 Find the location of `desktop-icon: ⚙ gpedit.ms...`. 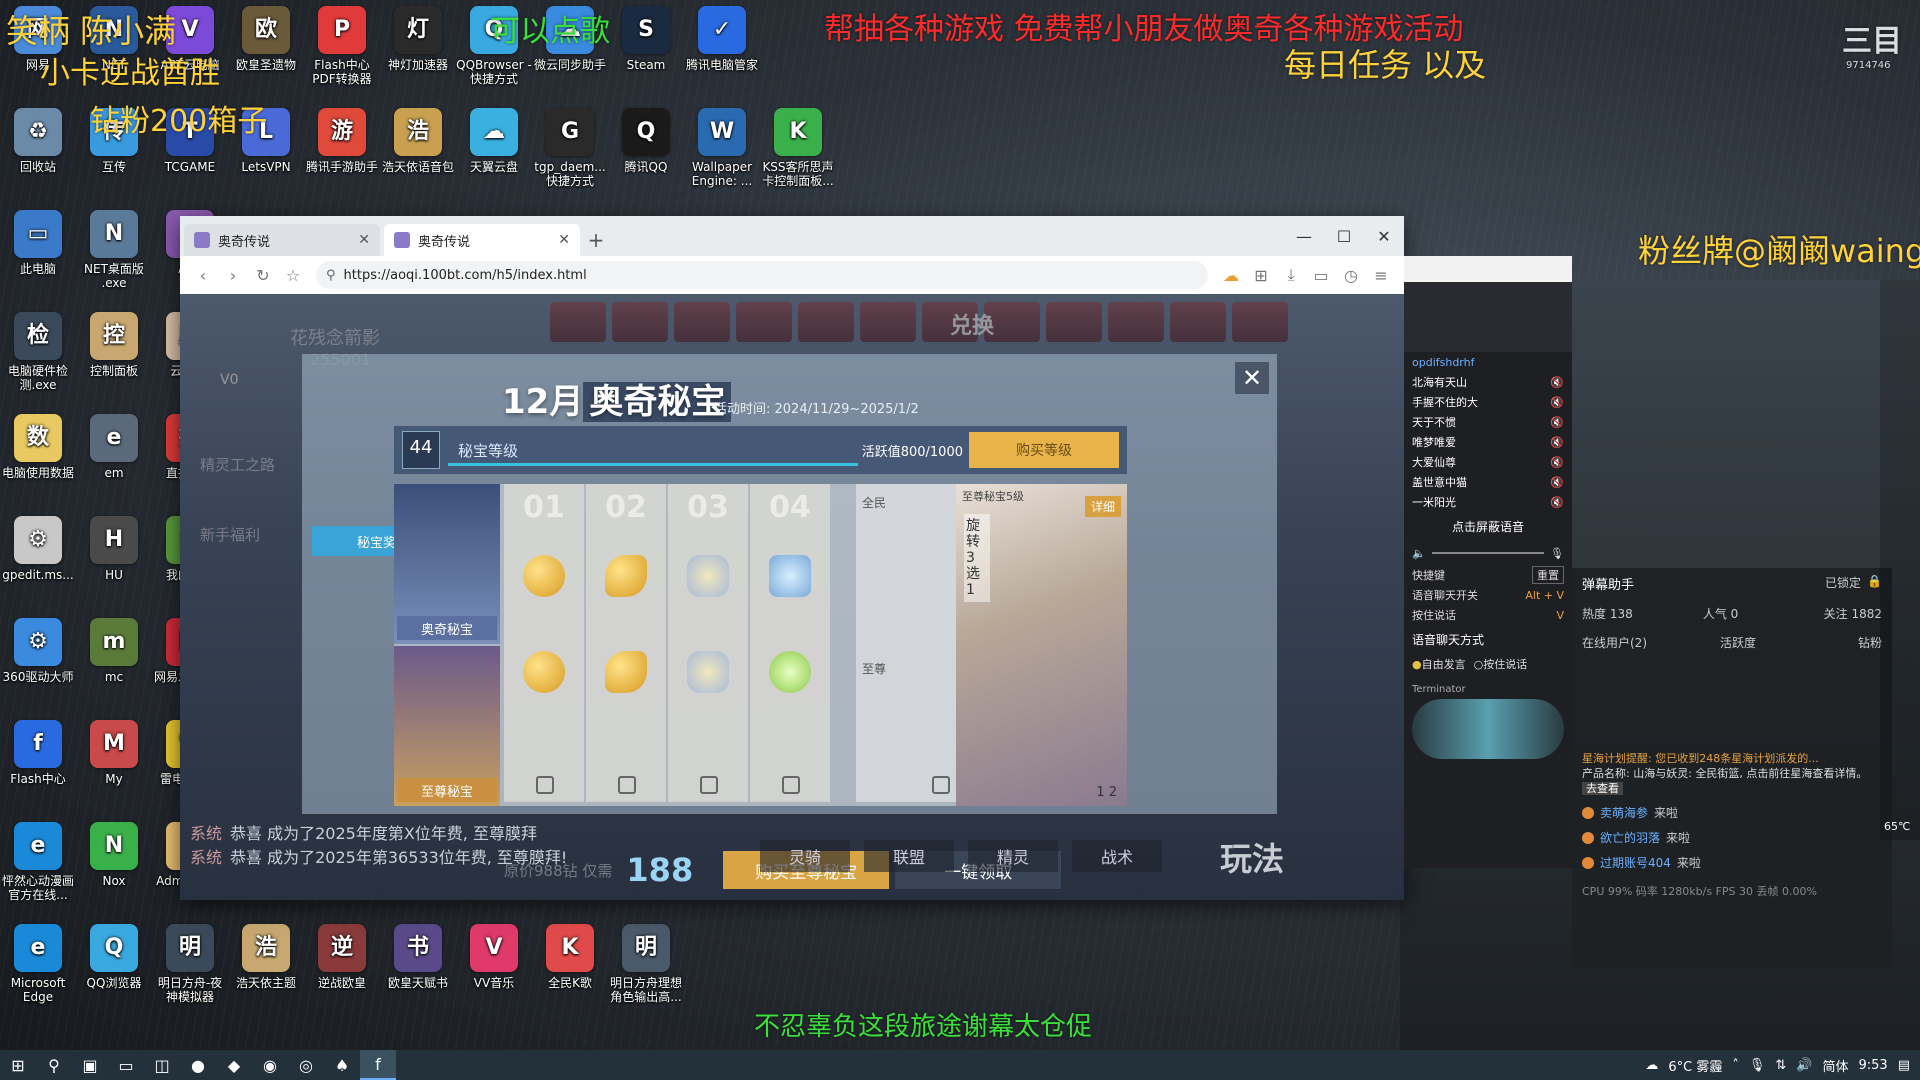

desktop-icon: ⚙ gpedit.ms... is located at coordinates (38, 549).